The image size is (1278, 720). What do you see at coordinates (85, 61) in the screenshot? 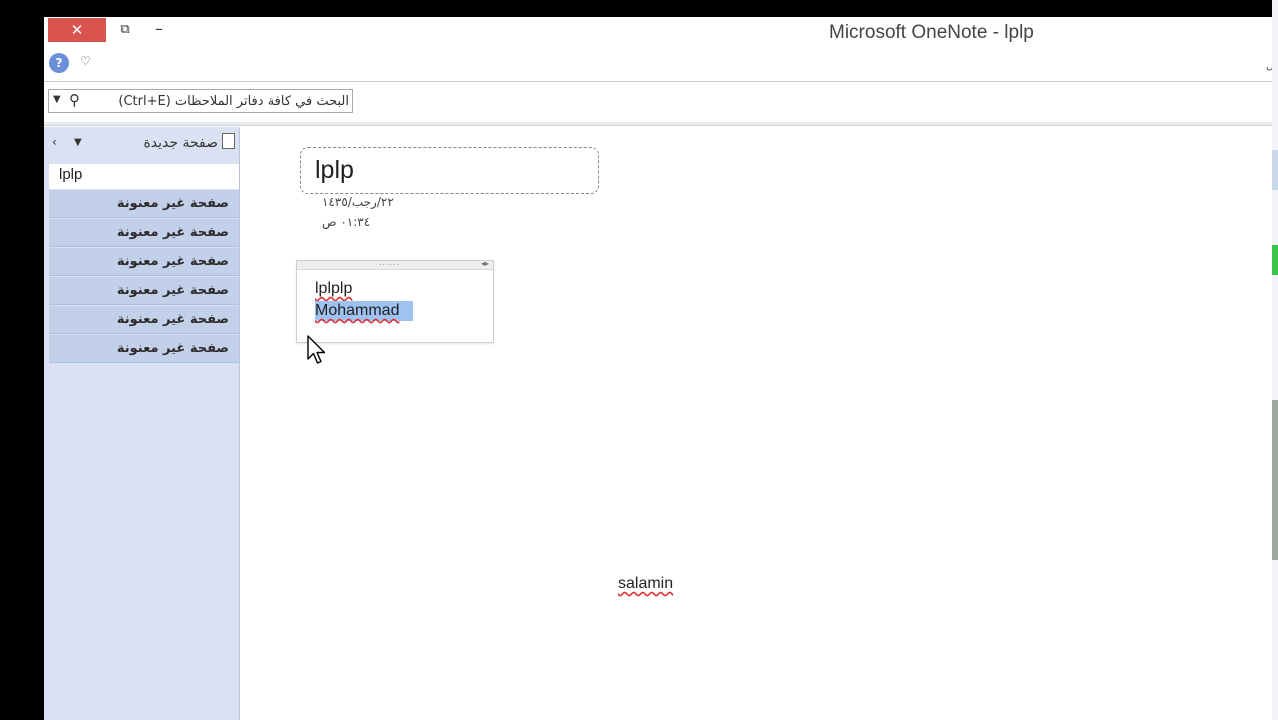
I see `ribbon-toggle-icon: ♡` at bounding box center [85, 61].